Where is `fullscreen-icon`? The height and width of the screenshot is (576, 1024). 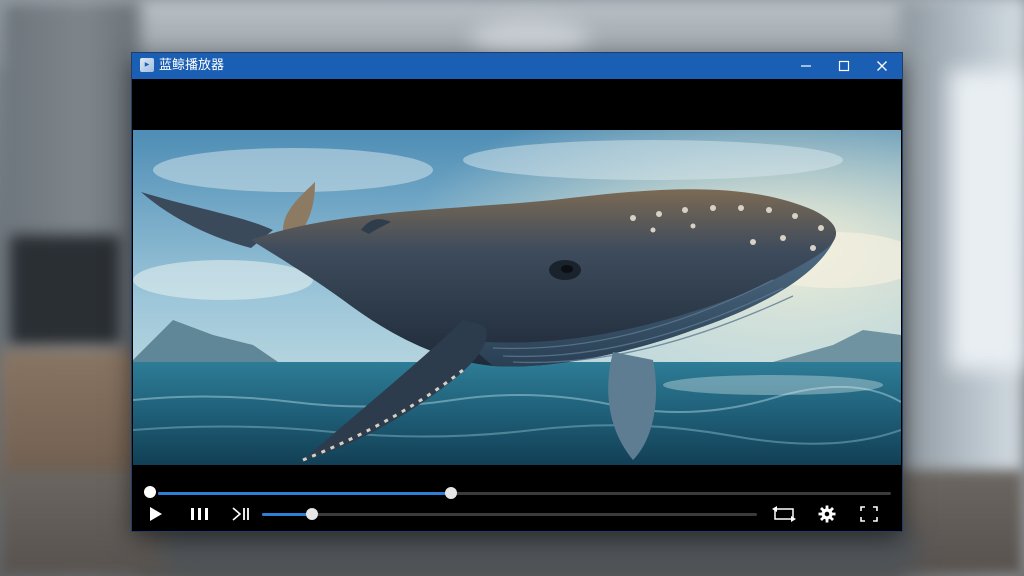 fullscreen-icon is located at coordinates (869, 514).